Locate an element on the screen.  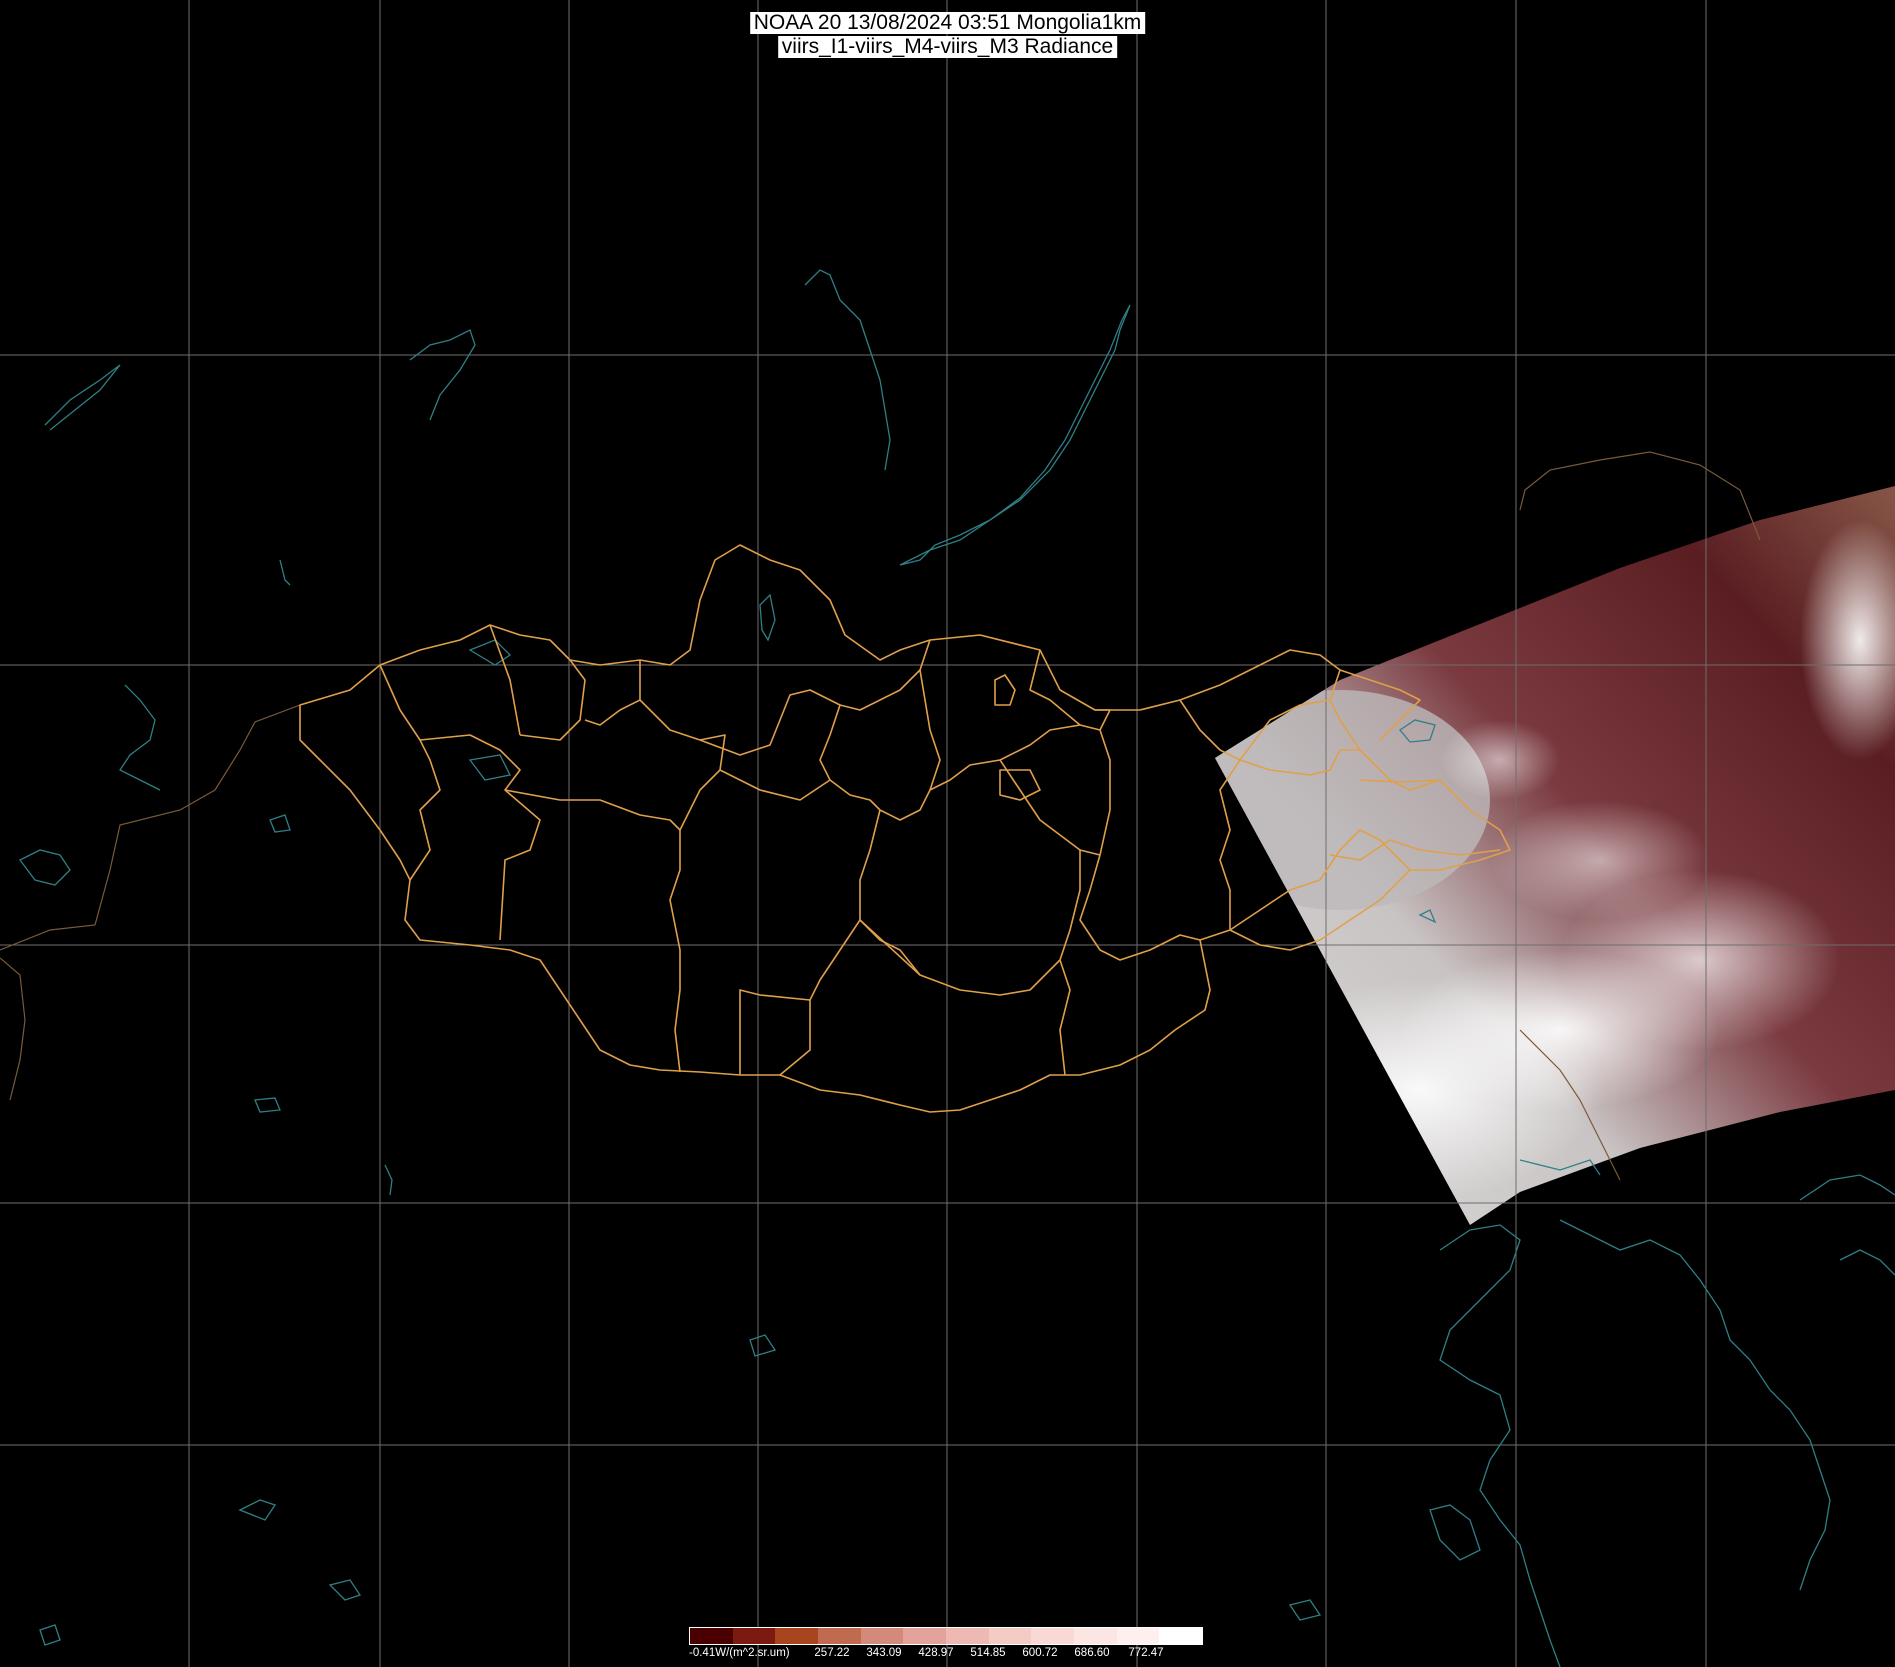
legend-color-bar is located at coordinates (946, 1636).